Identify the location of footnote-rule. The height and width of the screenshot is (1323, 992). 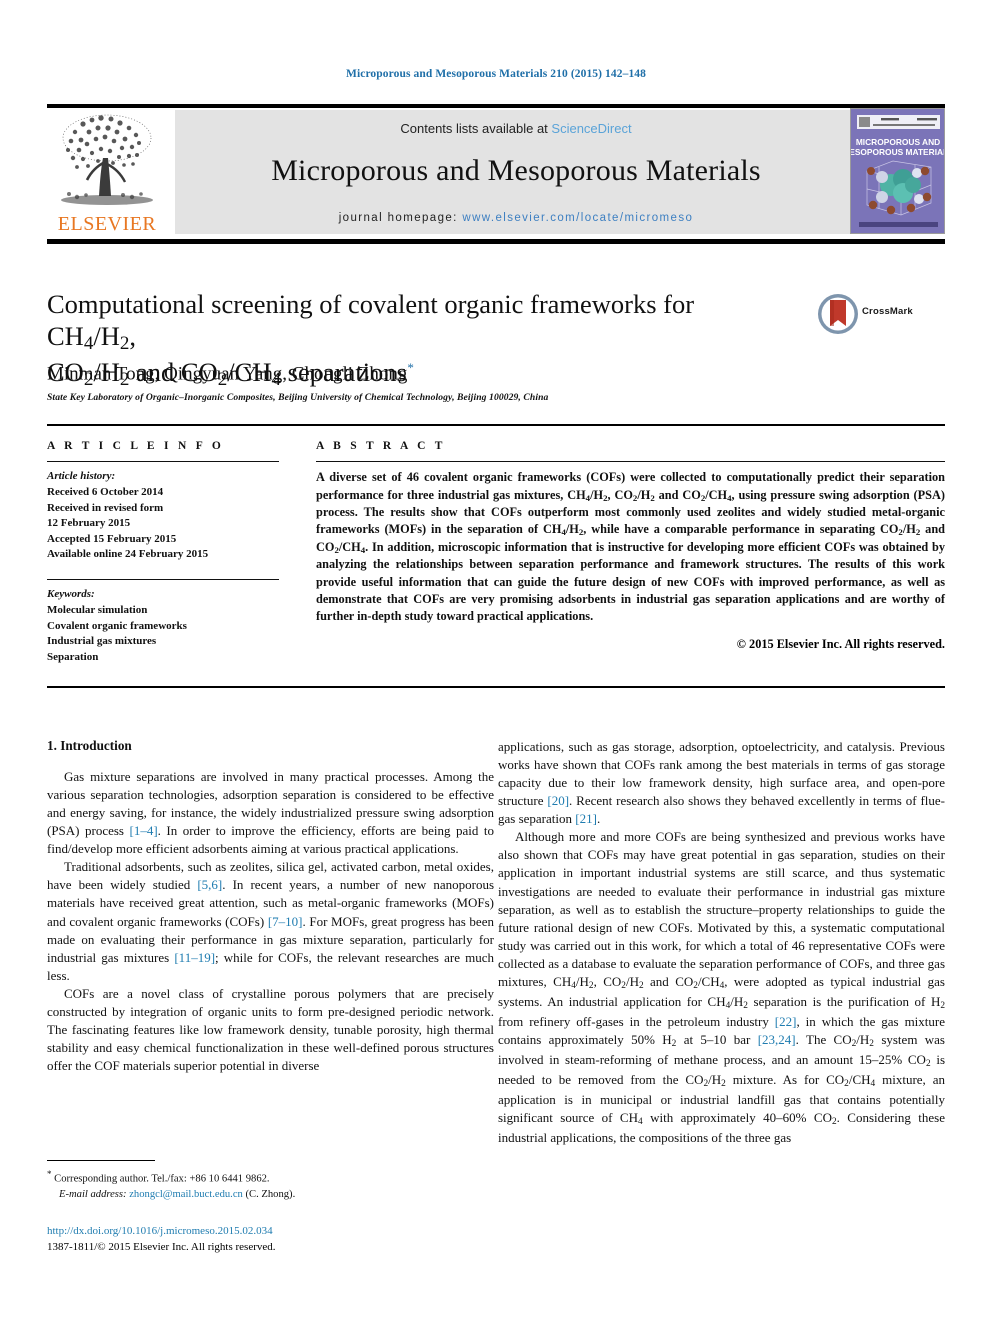
(101, 1161).